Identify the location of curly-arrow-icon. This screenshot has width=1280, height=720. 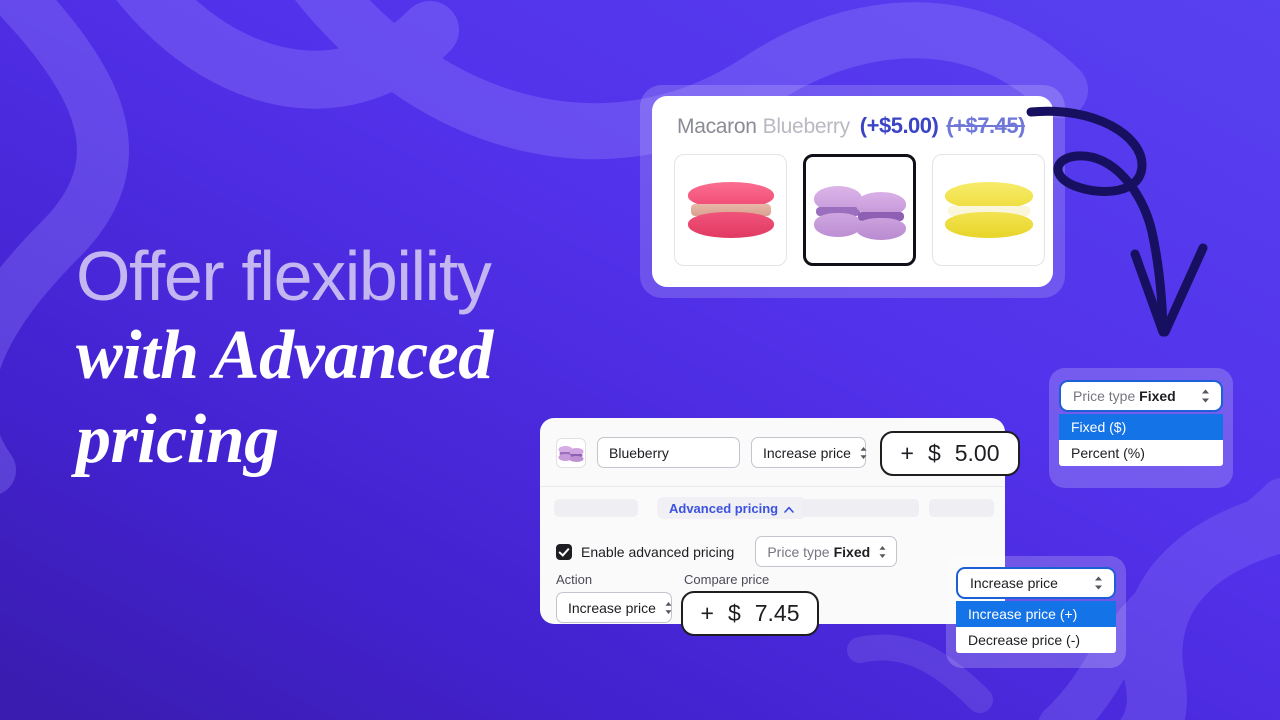
(1117, 221).